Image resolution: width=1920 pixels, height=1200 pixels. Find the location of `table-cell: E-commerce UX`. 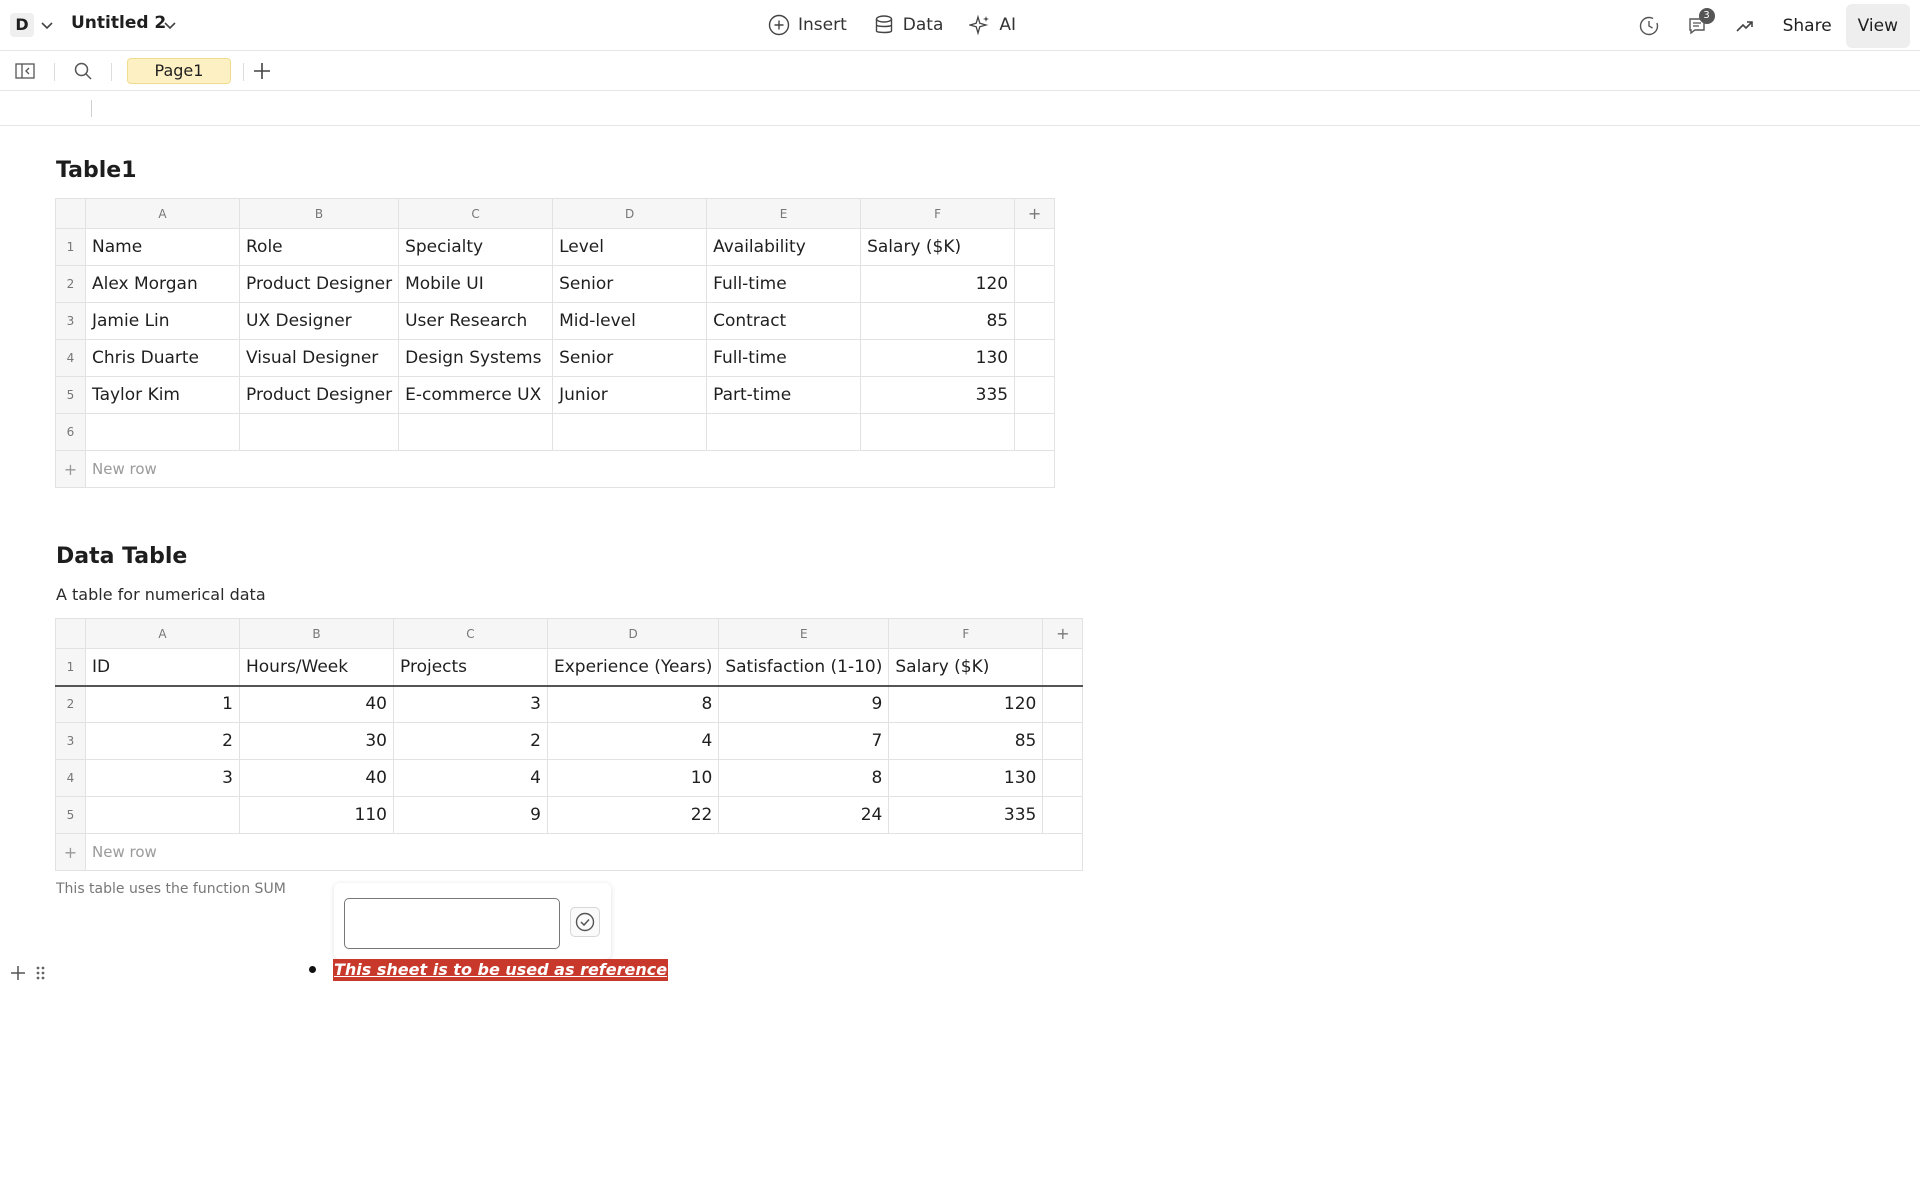

table-cell: E-commerce UX is located at coordinates (476, 395).